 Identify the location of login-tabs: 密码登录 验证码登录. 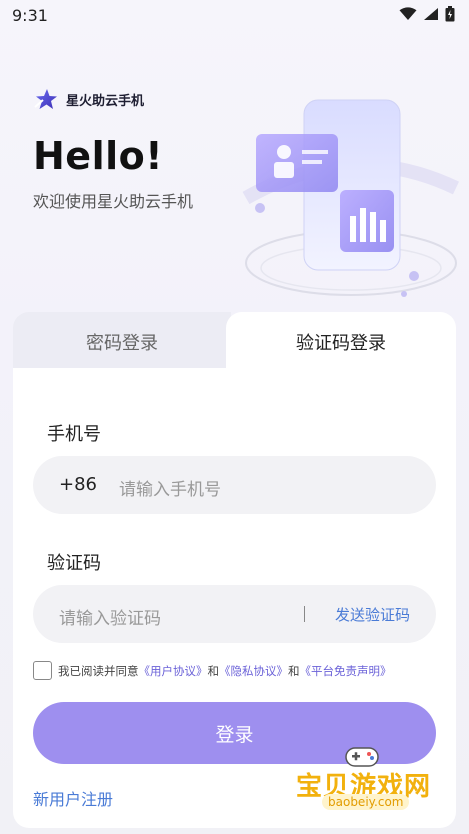
(234, 342).